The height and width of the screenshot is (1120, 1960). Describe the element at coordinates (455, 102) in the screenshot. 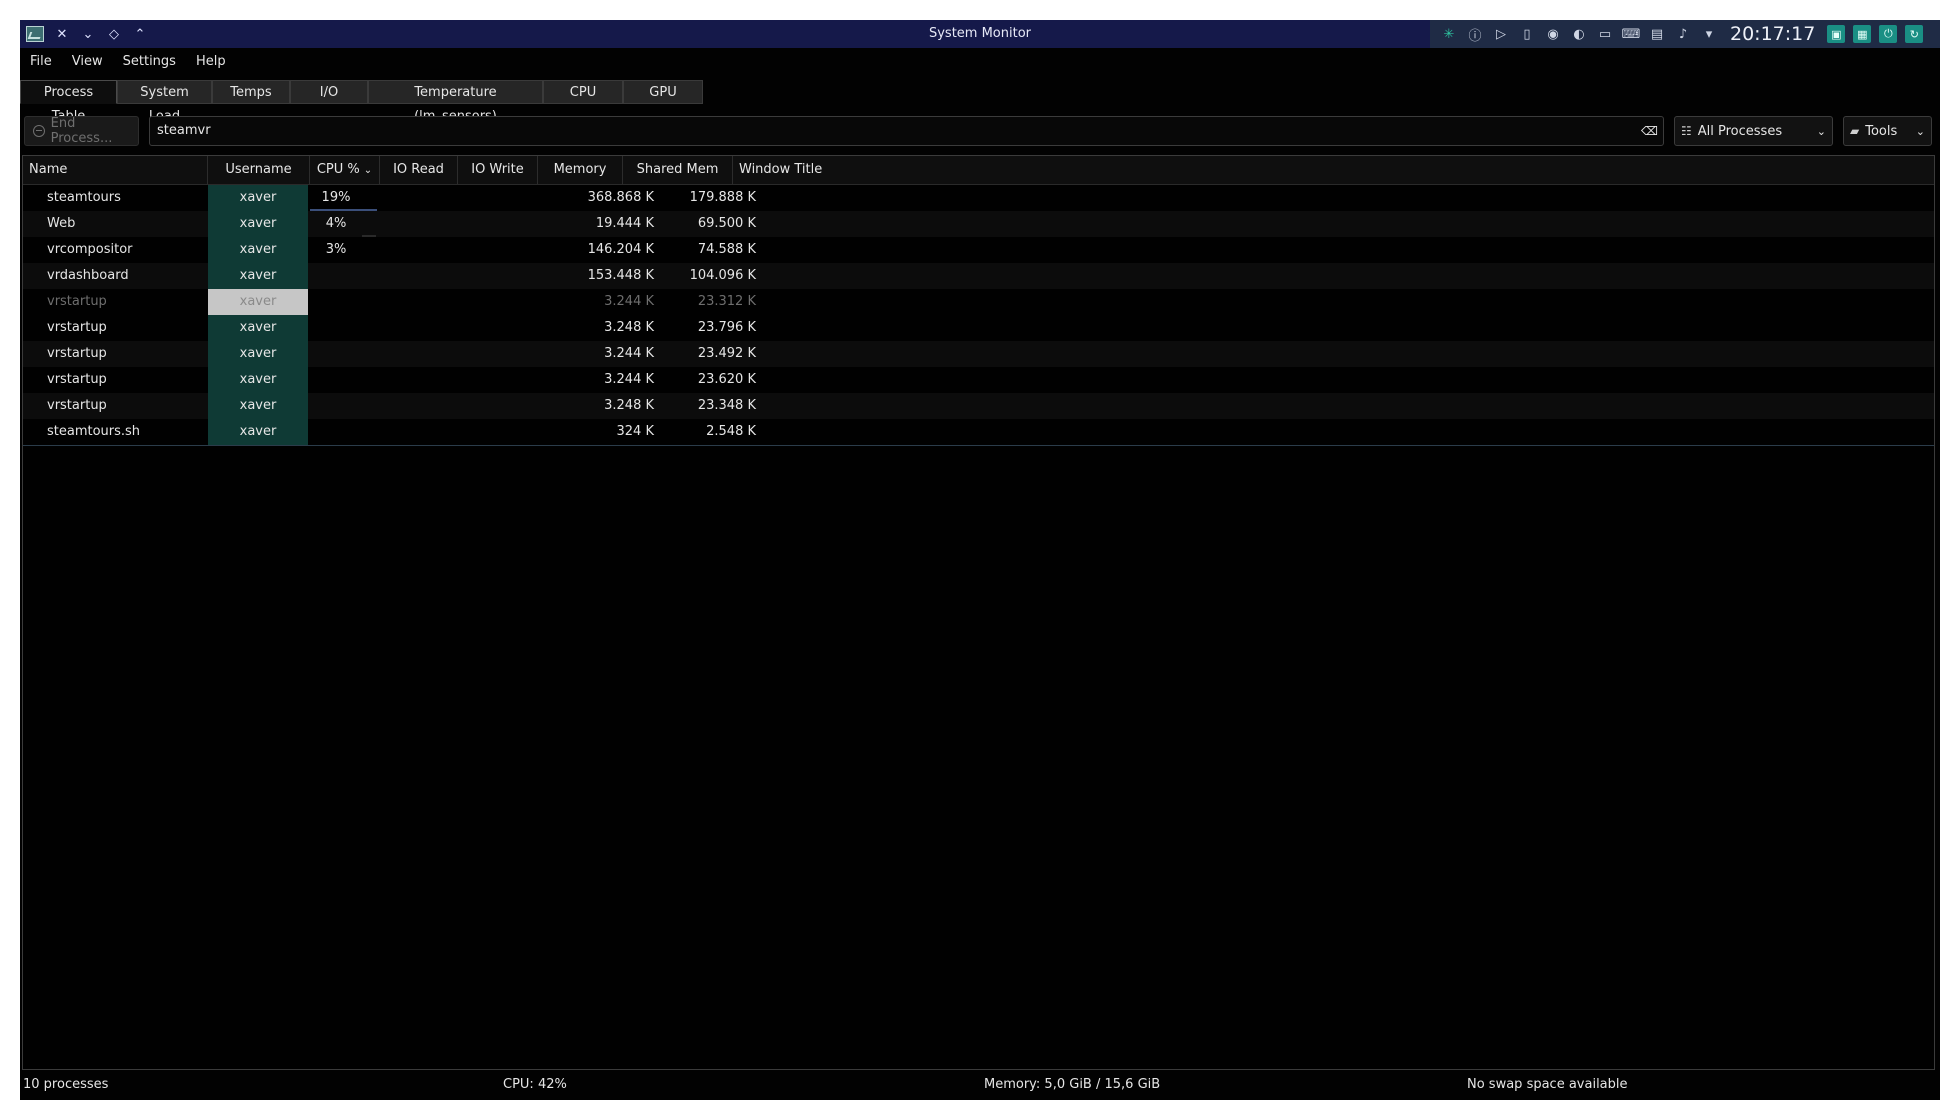

I see `tab-temperature-lm-sensors: Temperature (lm_sensors)` at that location.